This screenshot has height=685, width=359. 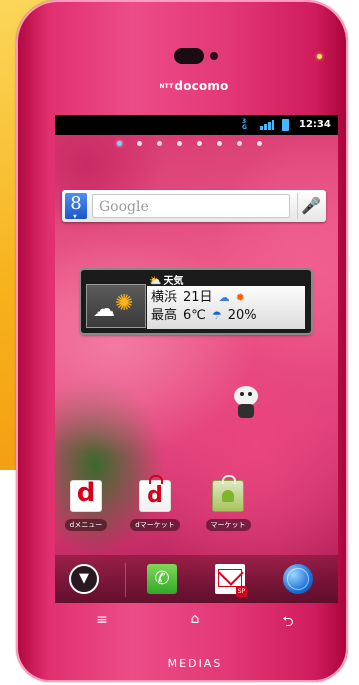 I want to click on weather-high-label: 最高, so click(x=164, y=315).